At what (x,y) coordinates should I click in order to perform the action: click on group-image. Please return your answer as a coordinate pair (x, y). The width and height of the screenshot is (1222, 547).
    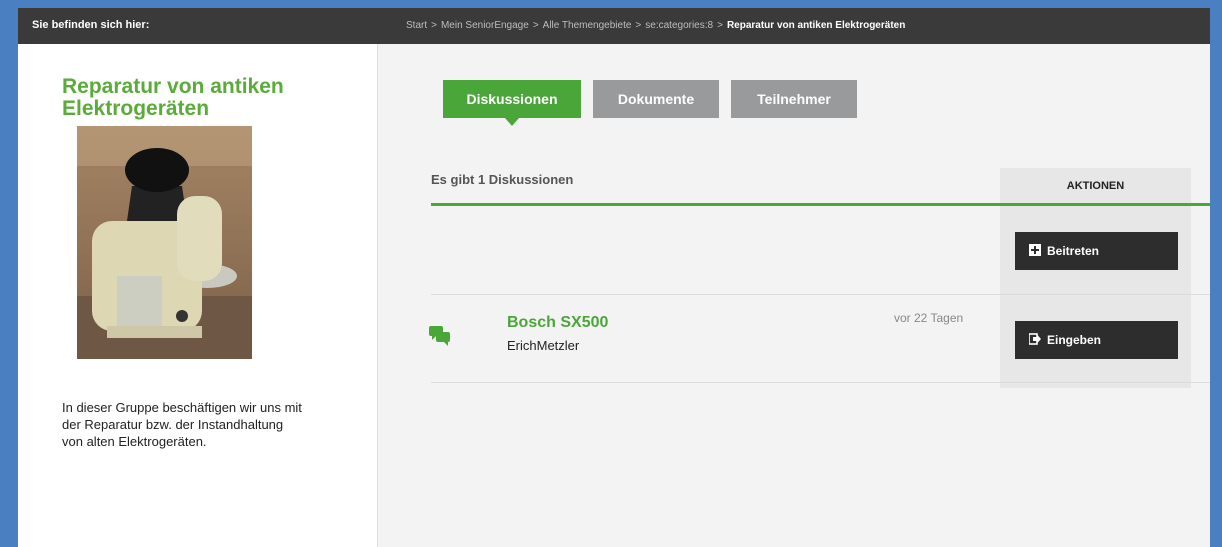
    Looking at the image, I should click on (164, 242).